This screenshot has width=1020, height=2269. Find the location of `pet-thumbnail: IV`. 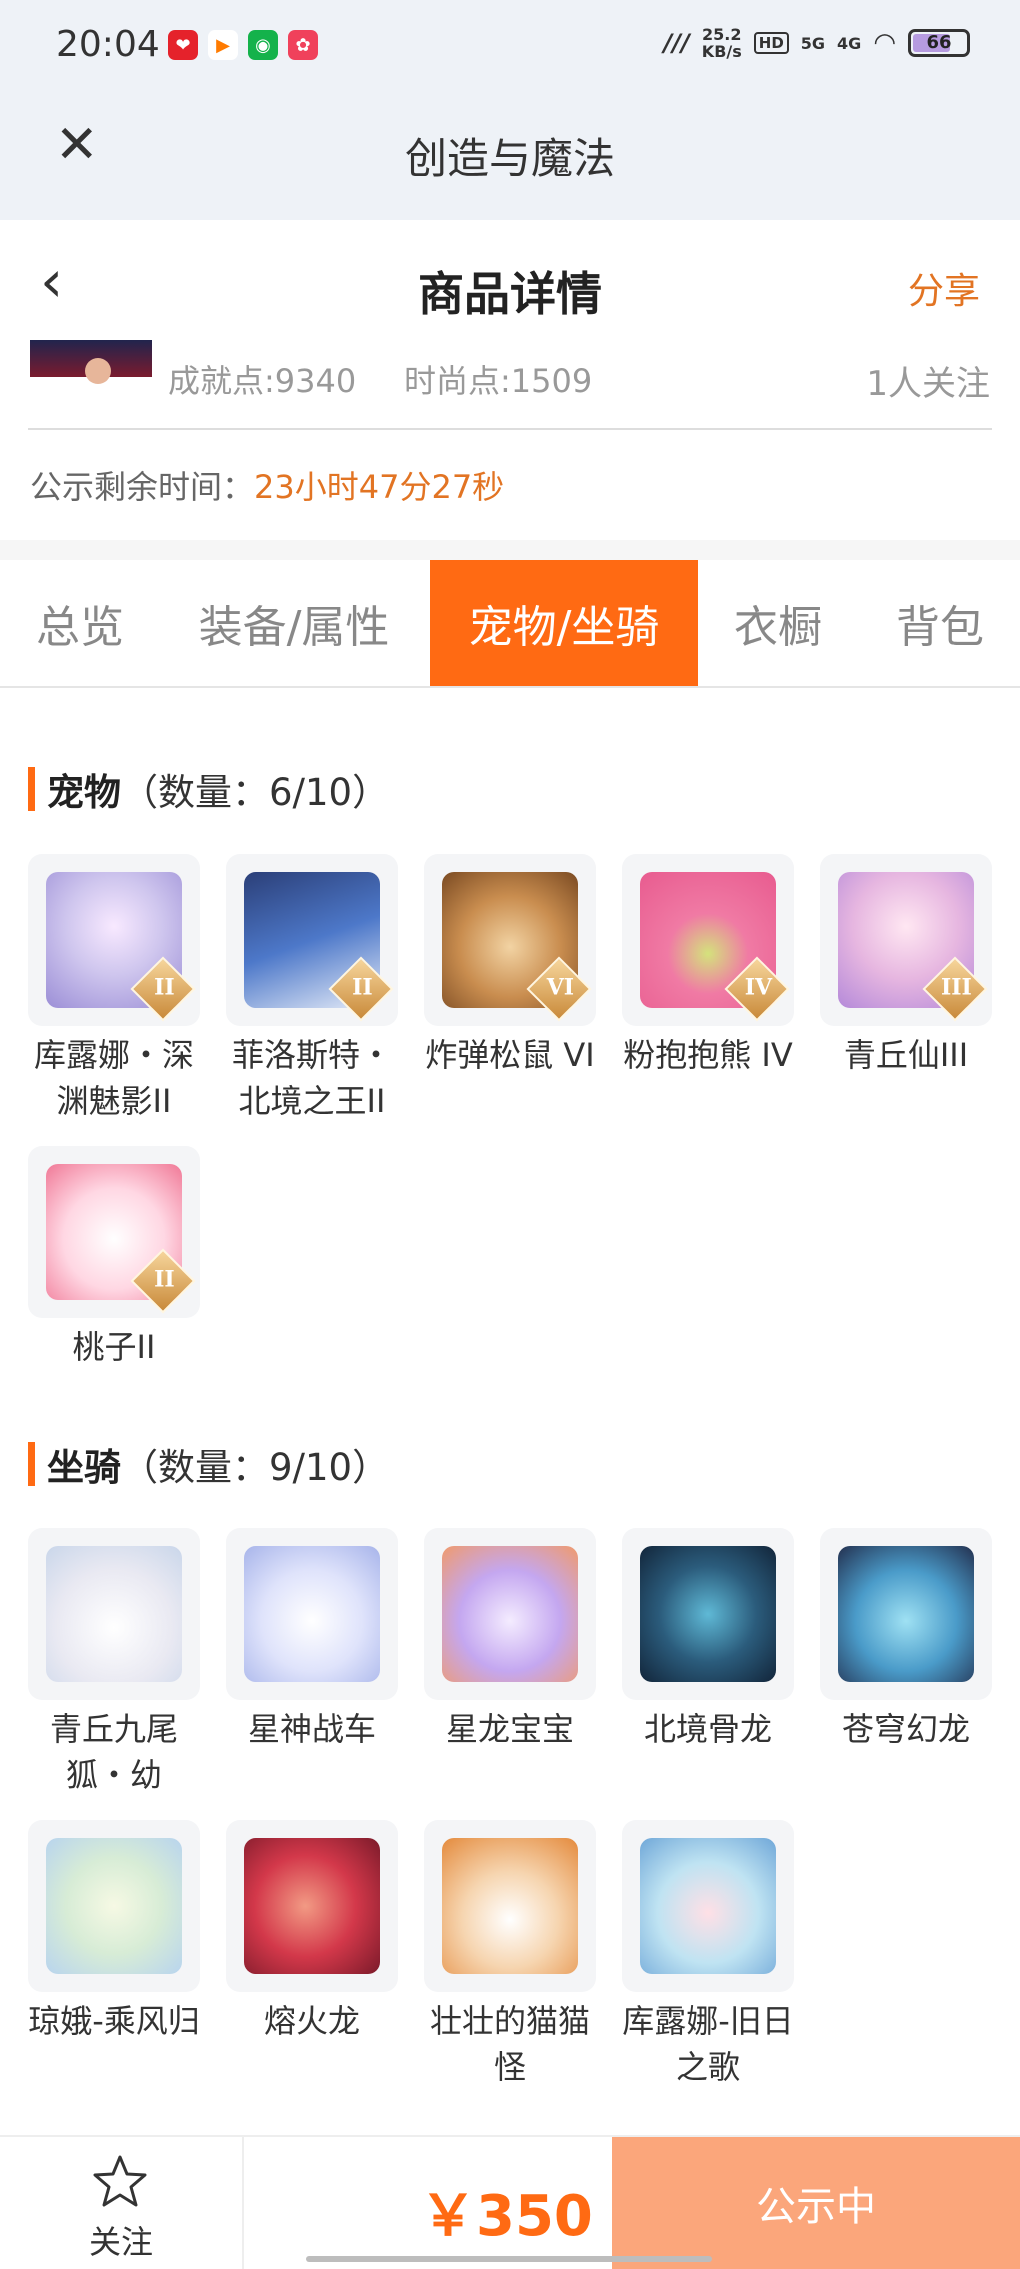

pet-thumbnail: IV is located at coordinates (708, 940).